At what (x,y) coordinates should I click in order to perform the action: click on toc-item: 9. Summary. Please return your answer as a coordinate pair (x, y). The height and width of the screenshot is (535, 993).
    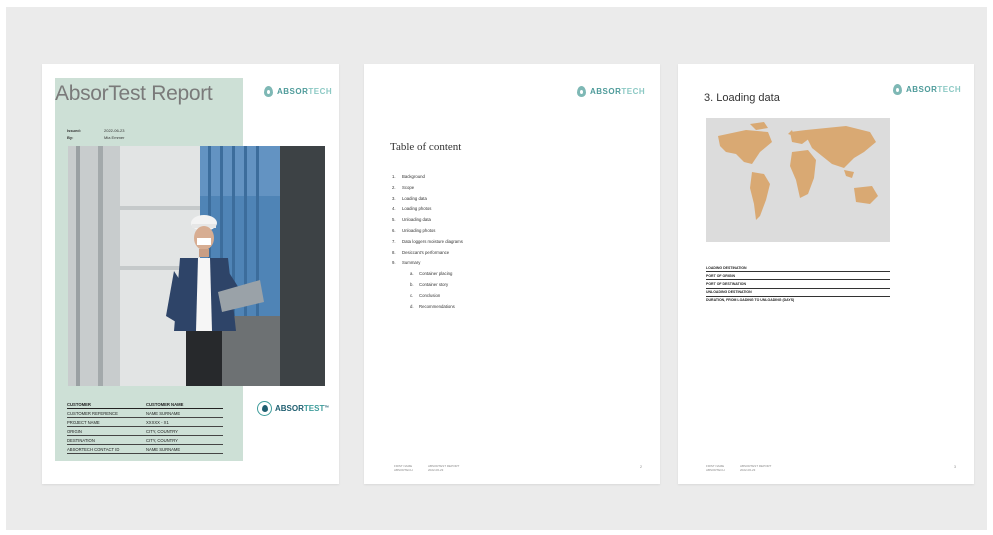
    Looking at the image, I should click on (427, 265).